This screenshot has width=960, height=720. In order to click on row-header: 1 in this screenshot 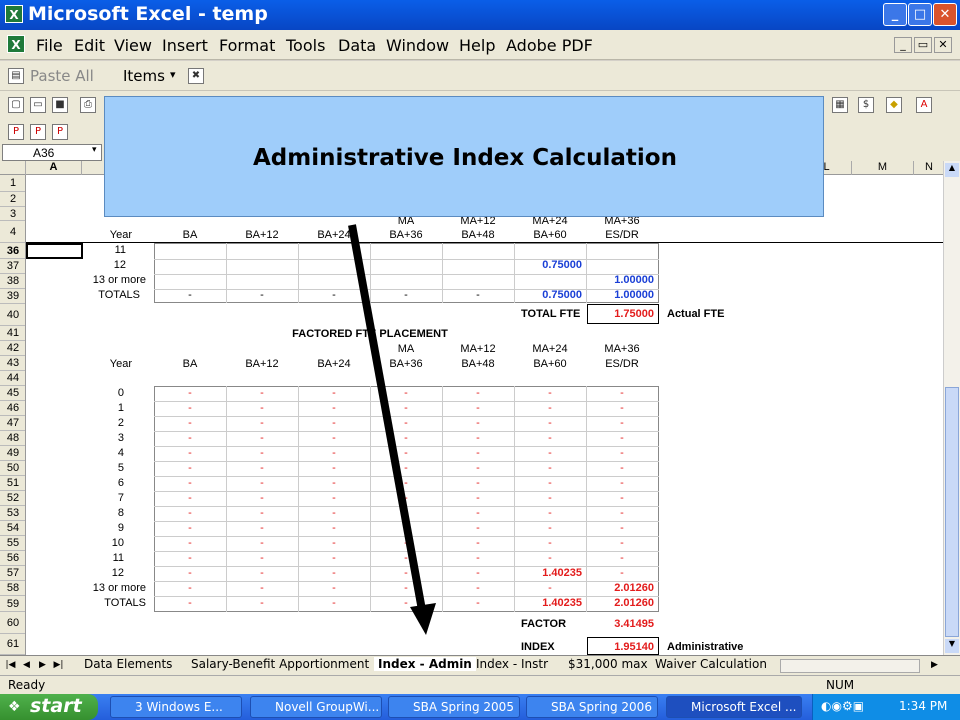, I will do `click(12, 183)`.